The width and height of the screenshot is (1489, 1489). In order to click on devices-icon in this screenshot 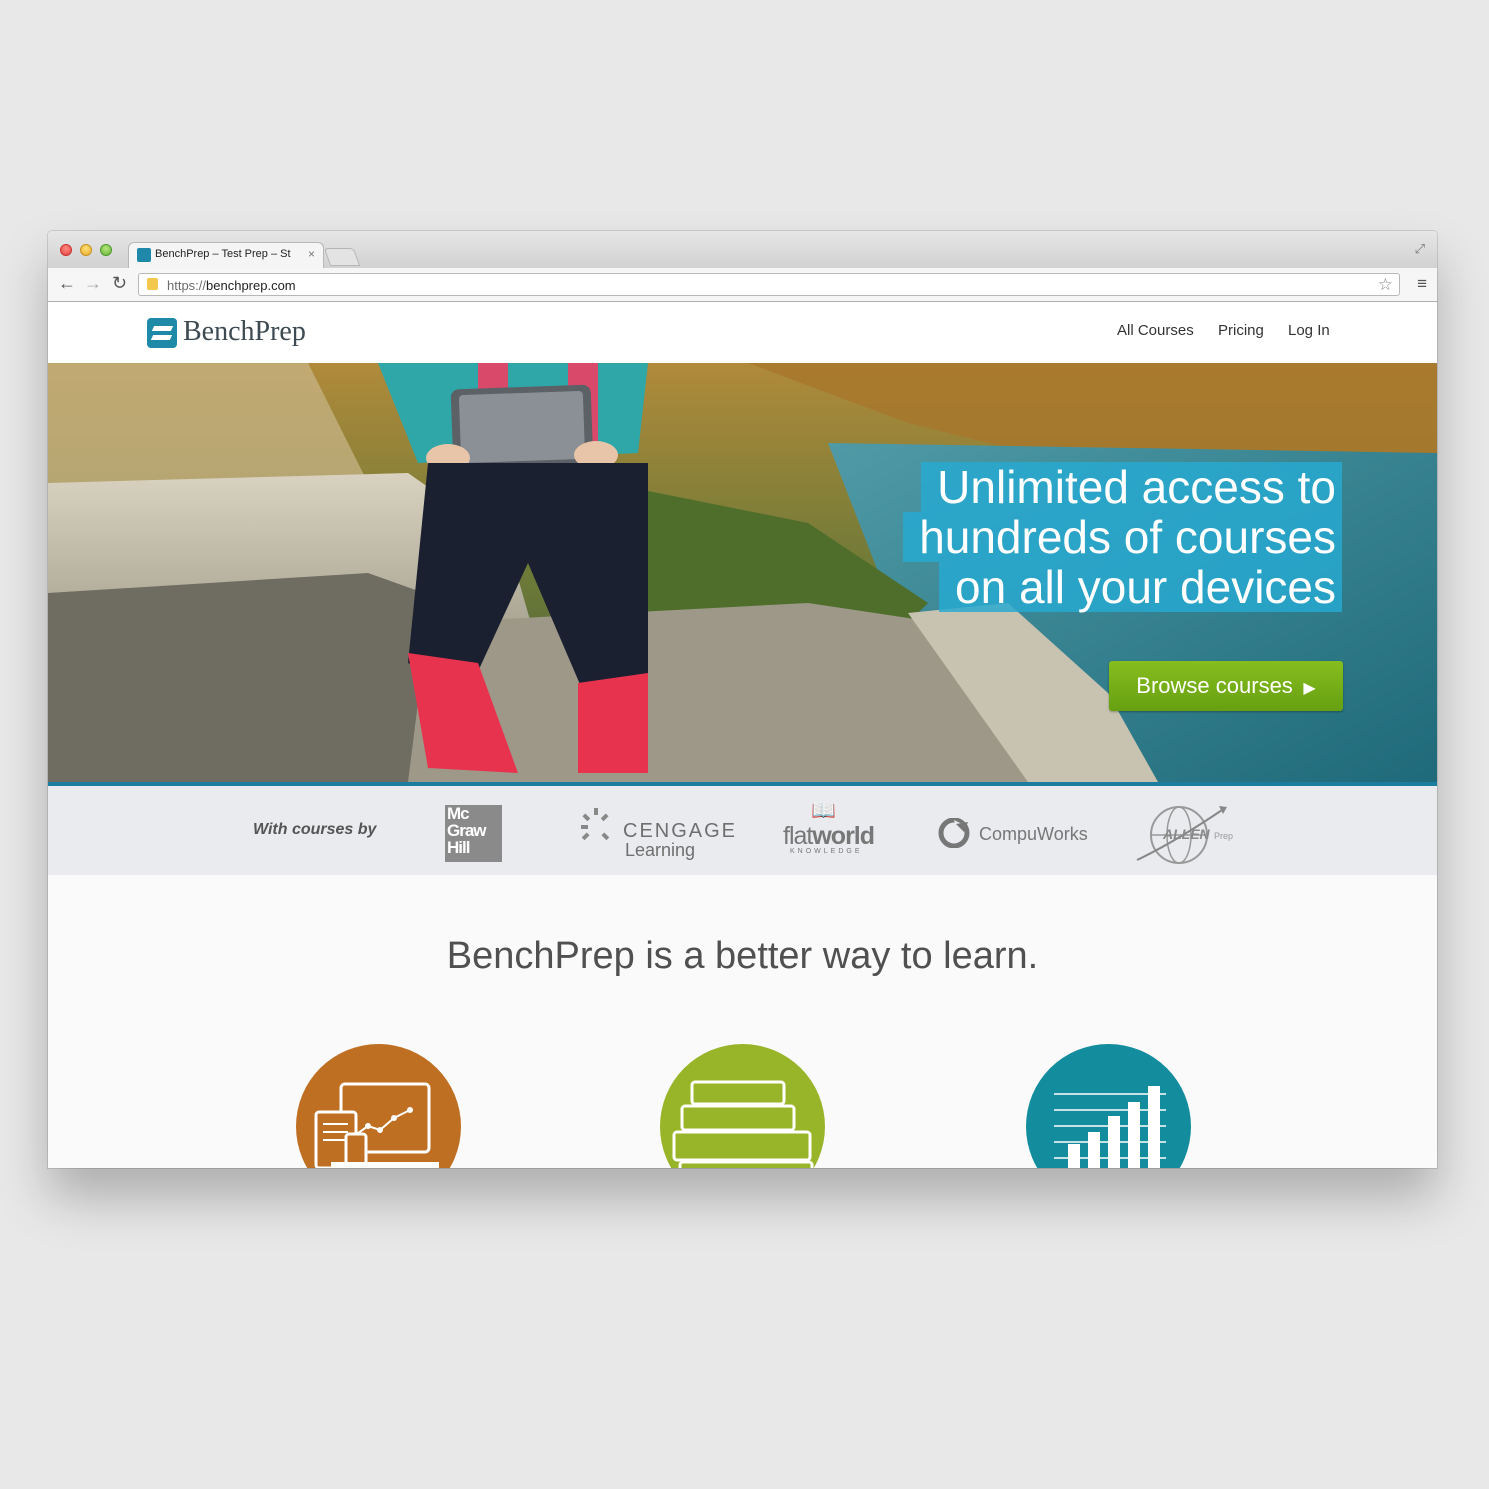, I will do `click(376, 1125)`.